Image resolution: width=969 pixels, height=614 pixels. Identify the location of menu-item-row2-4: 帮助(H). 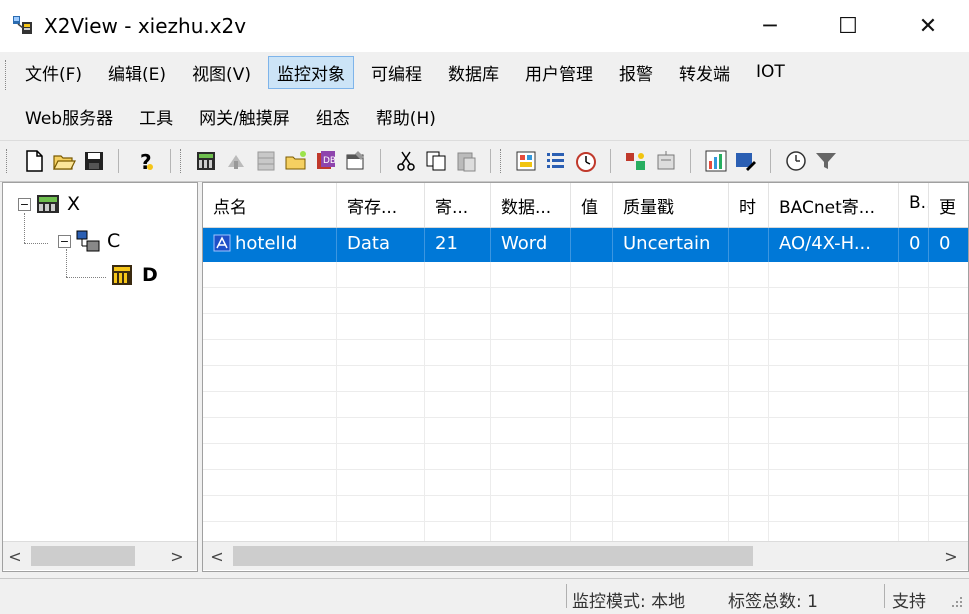
(406, 116).